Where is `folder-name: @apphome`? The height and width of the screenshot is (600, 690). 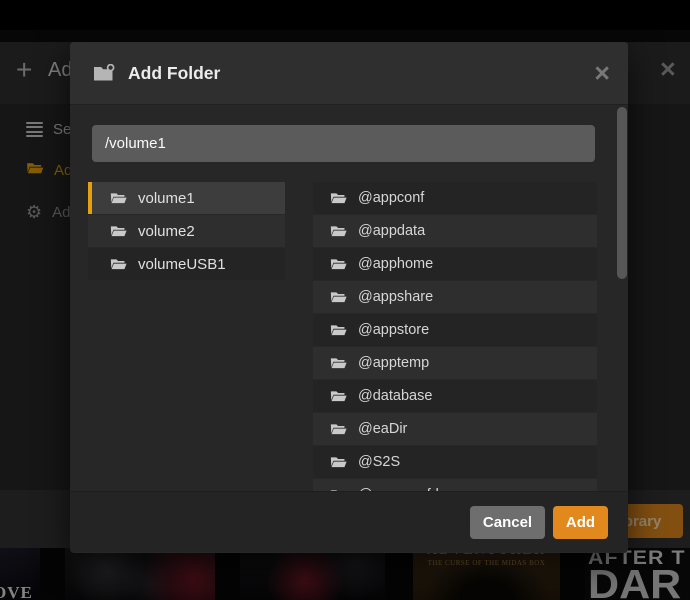
folder-name: @apphome is located at coordinates (396, 264).